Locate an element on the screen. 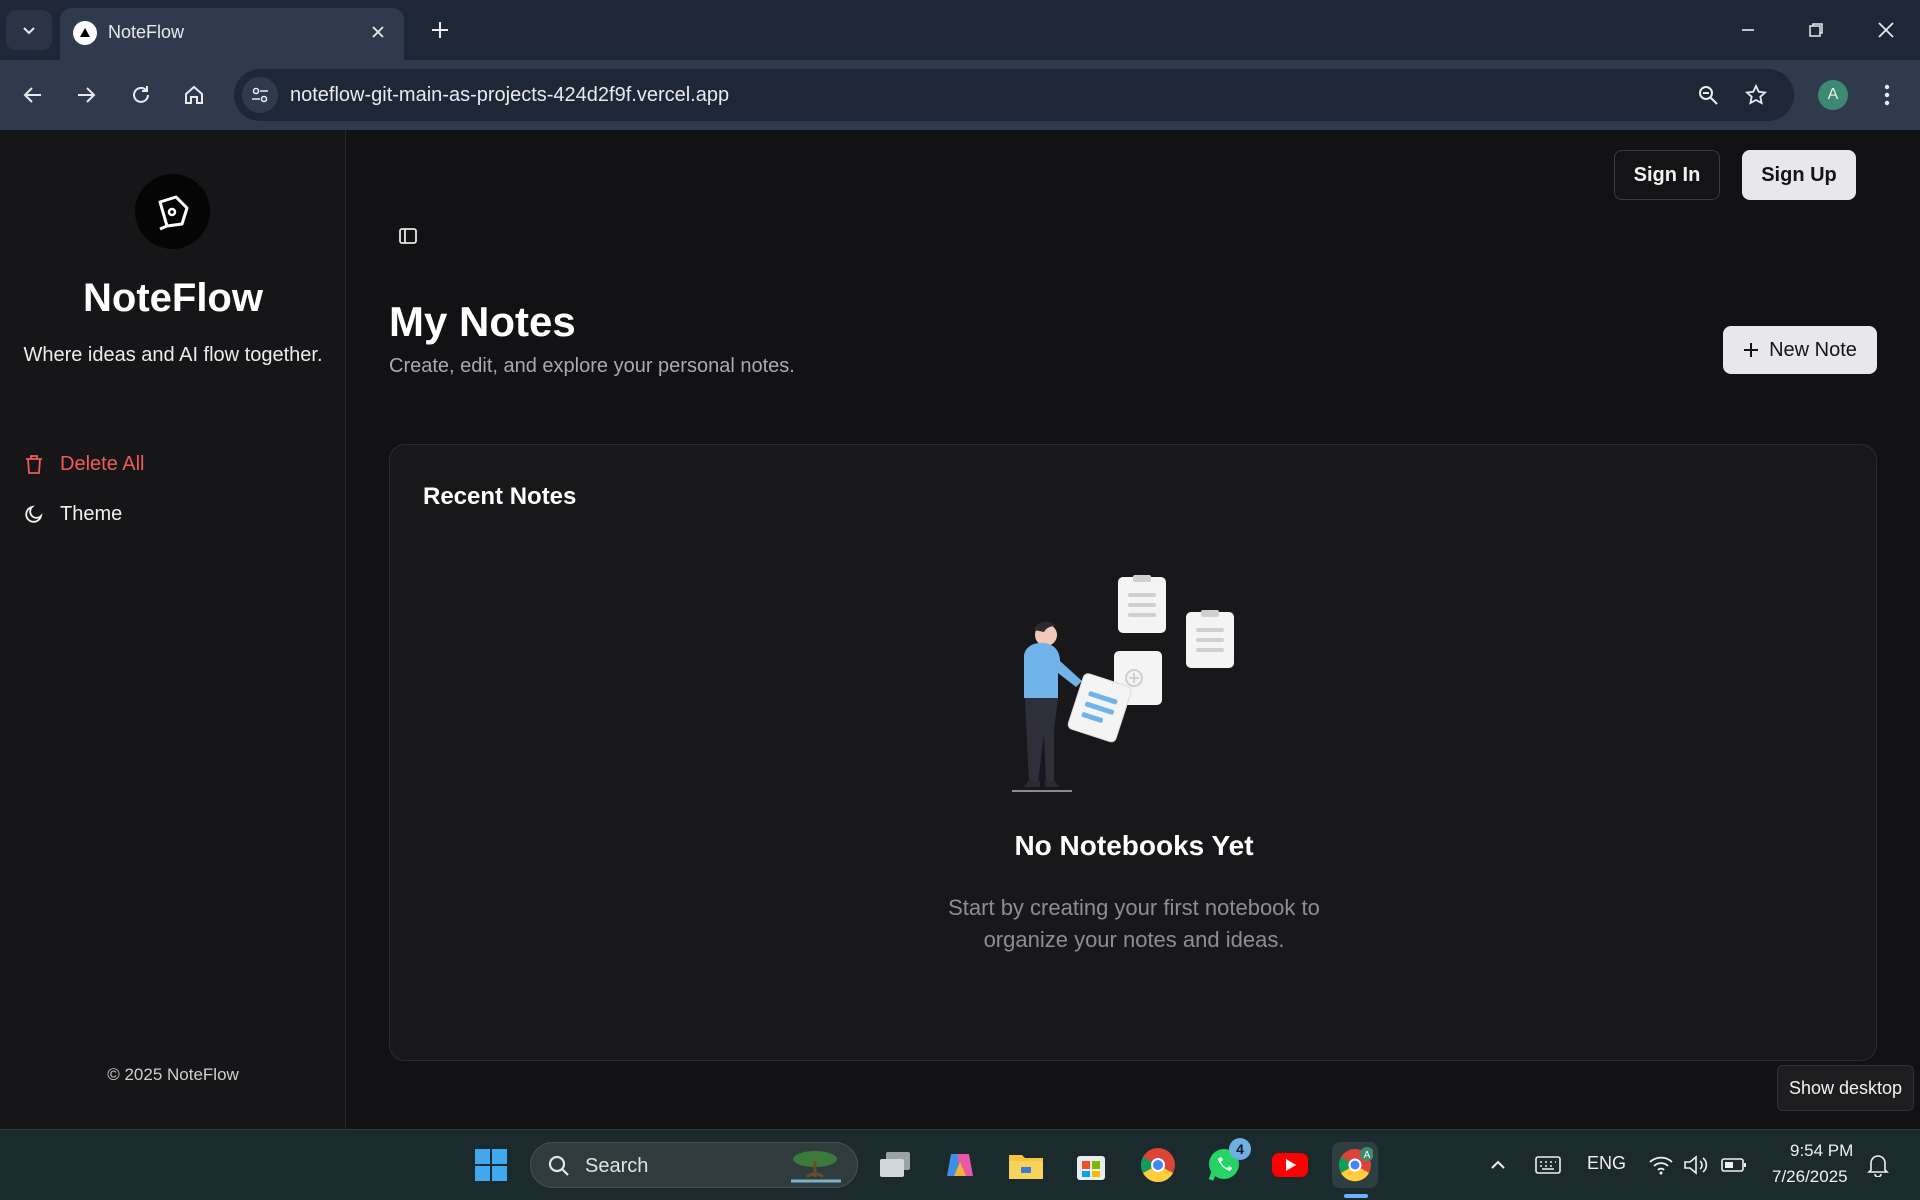  tab-title: NoteFlow is located at coordinates (146, 32).